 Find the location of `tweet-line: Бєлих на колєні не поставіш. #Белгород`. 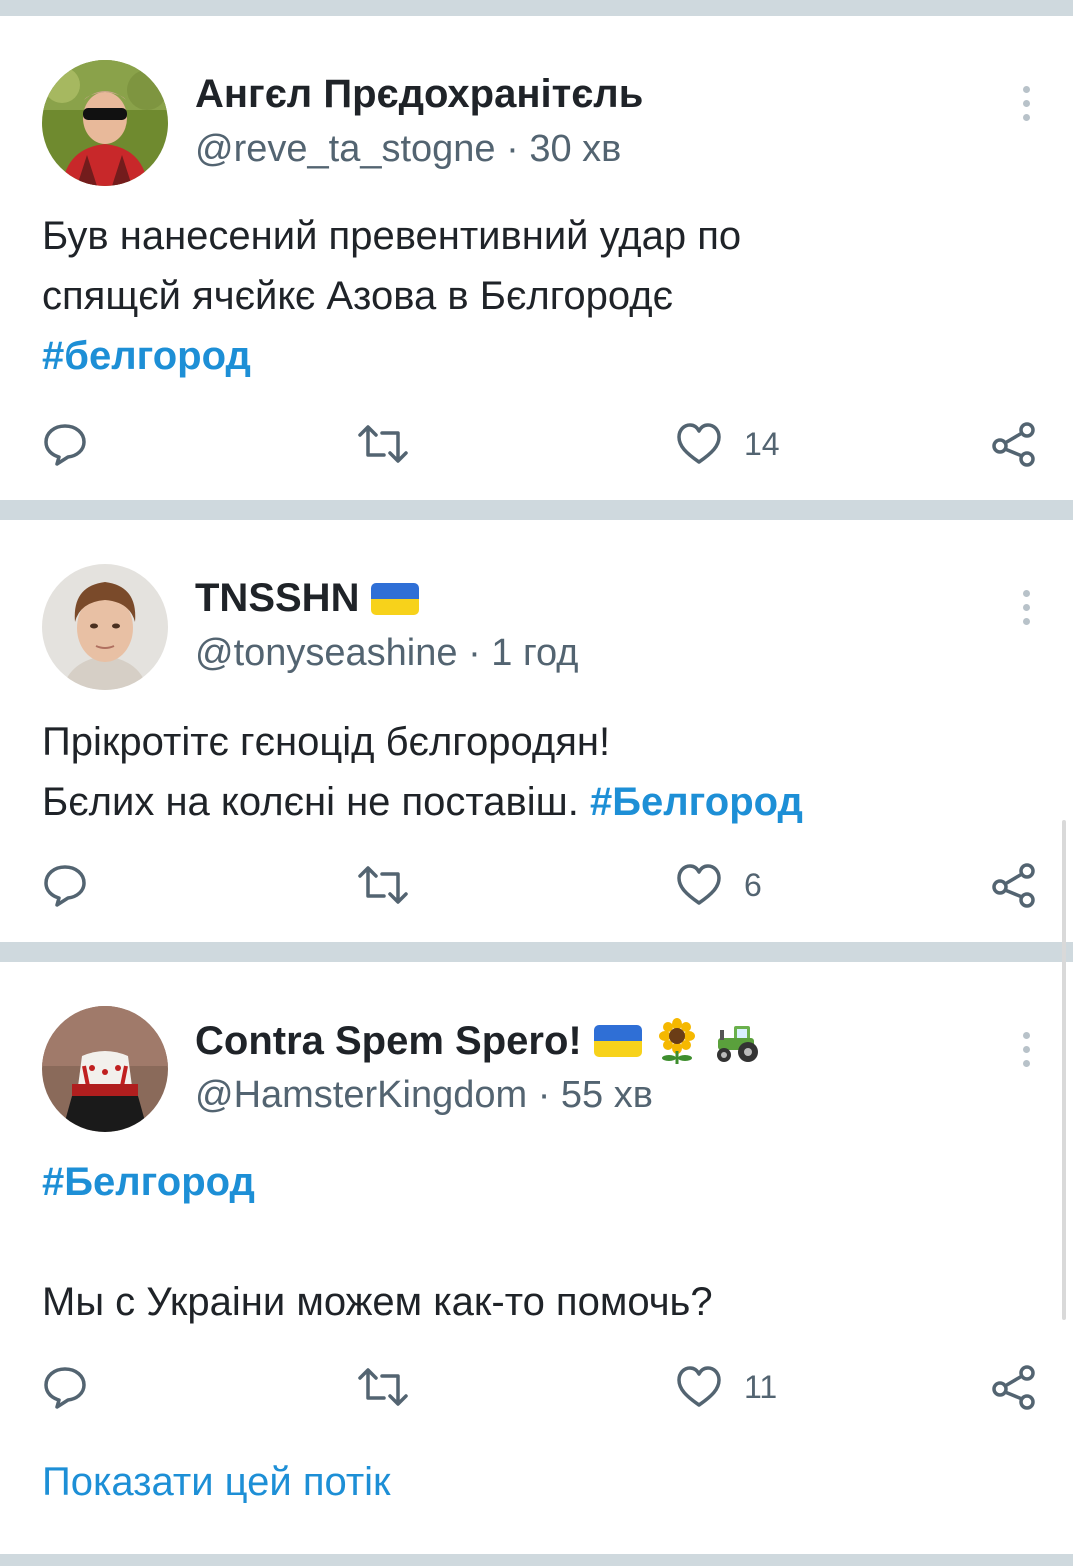

tweet-line: Бєлих на колєні не поставіш. #Белгород is located at coordinates (422, 802).